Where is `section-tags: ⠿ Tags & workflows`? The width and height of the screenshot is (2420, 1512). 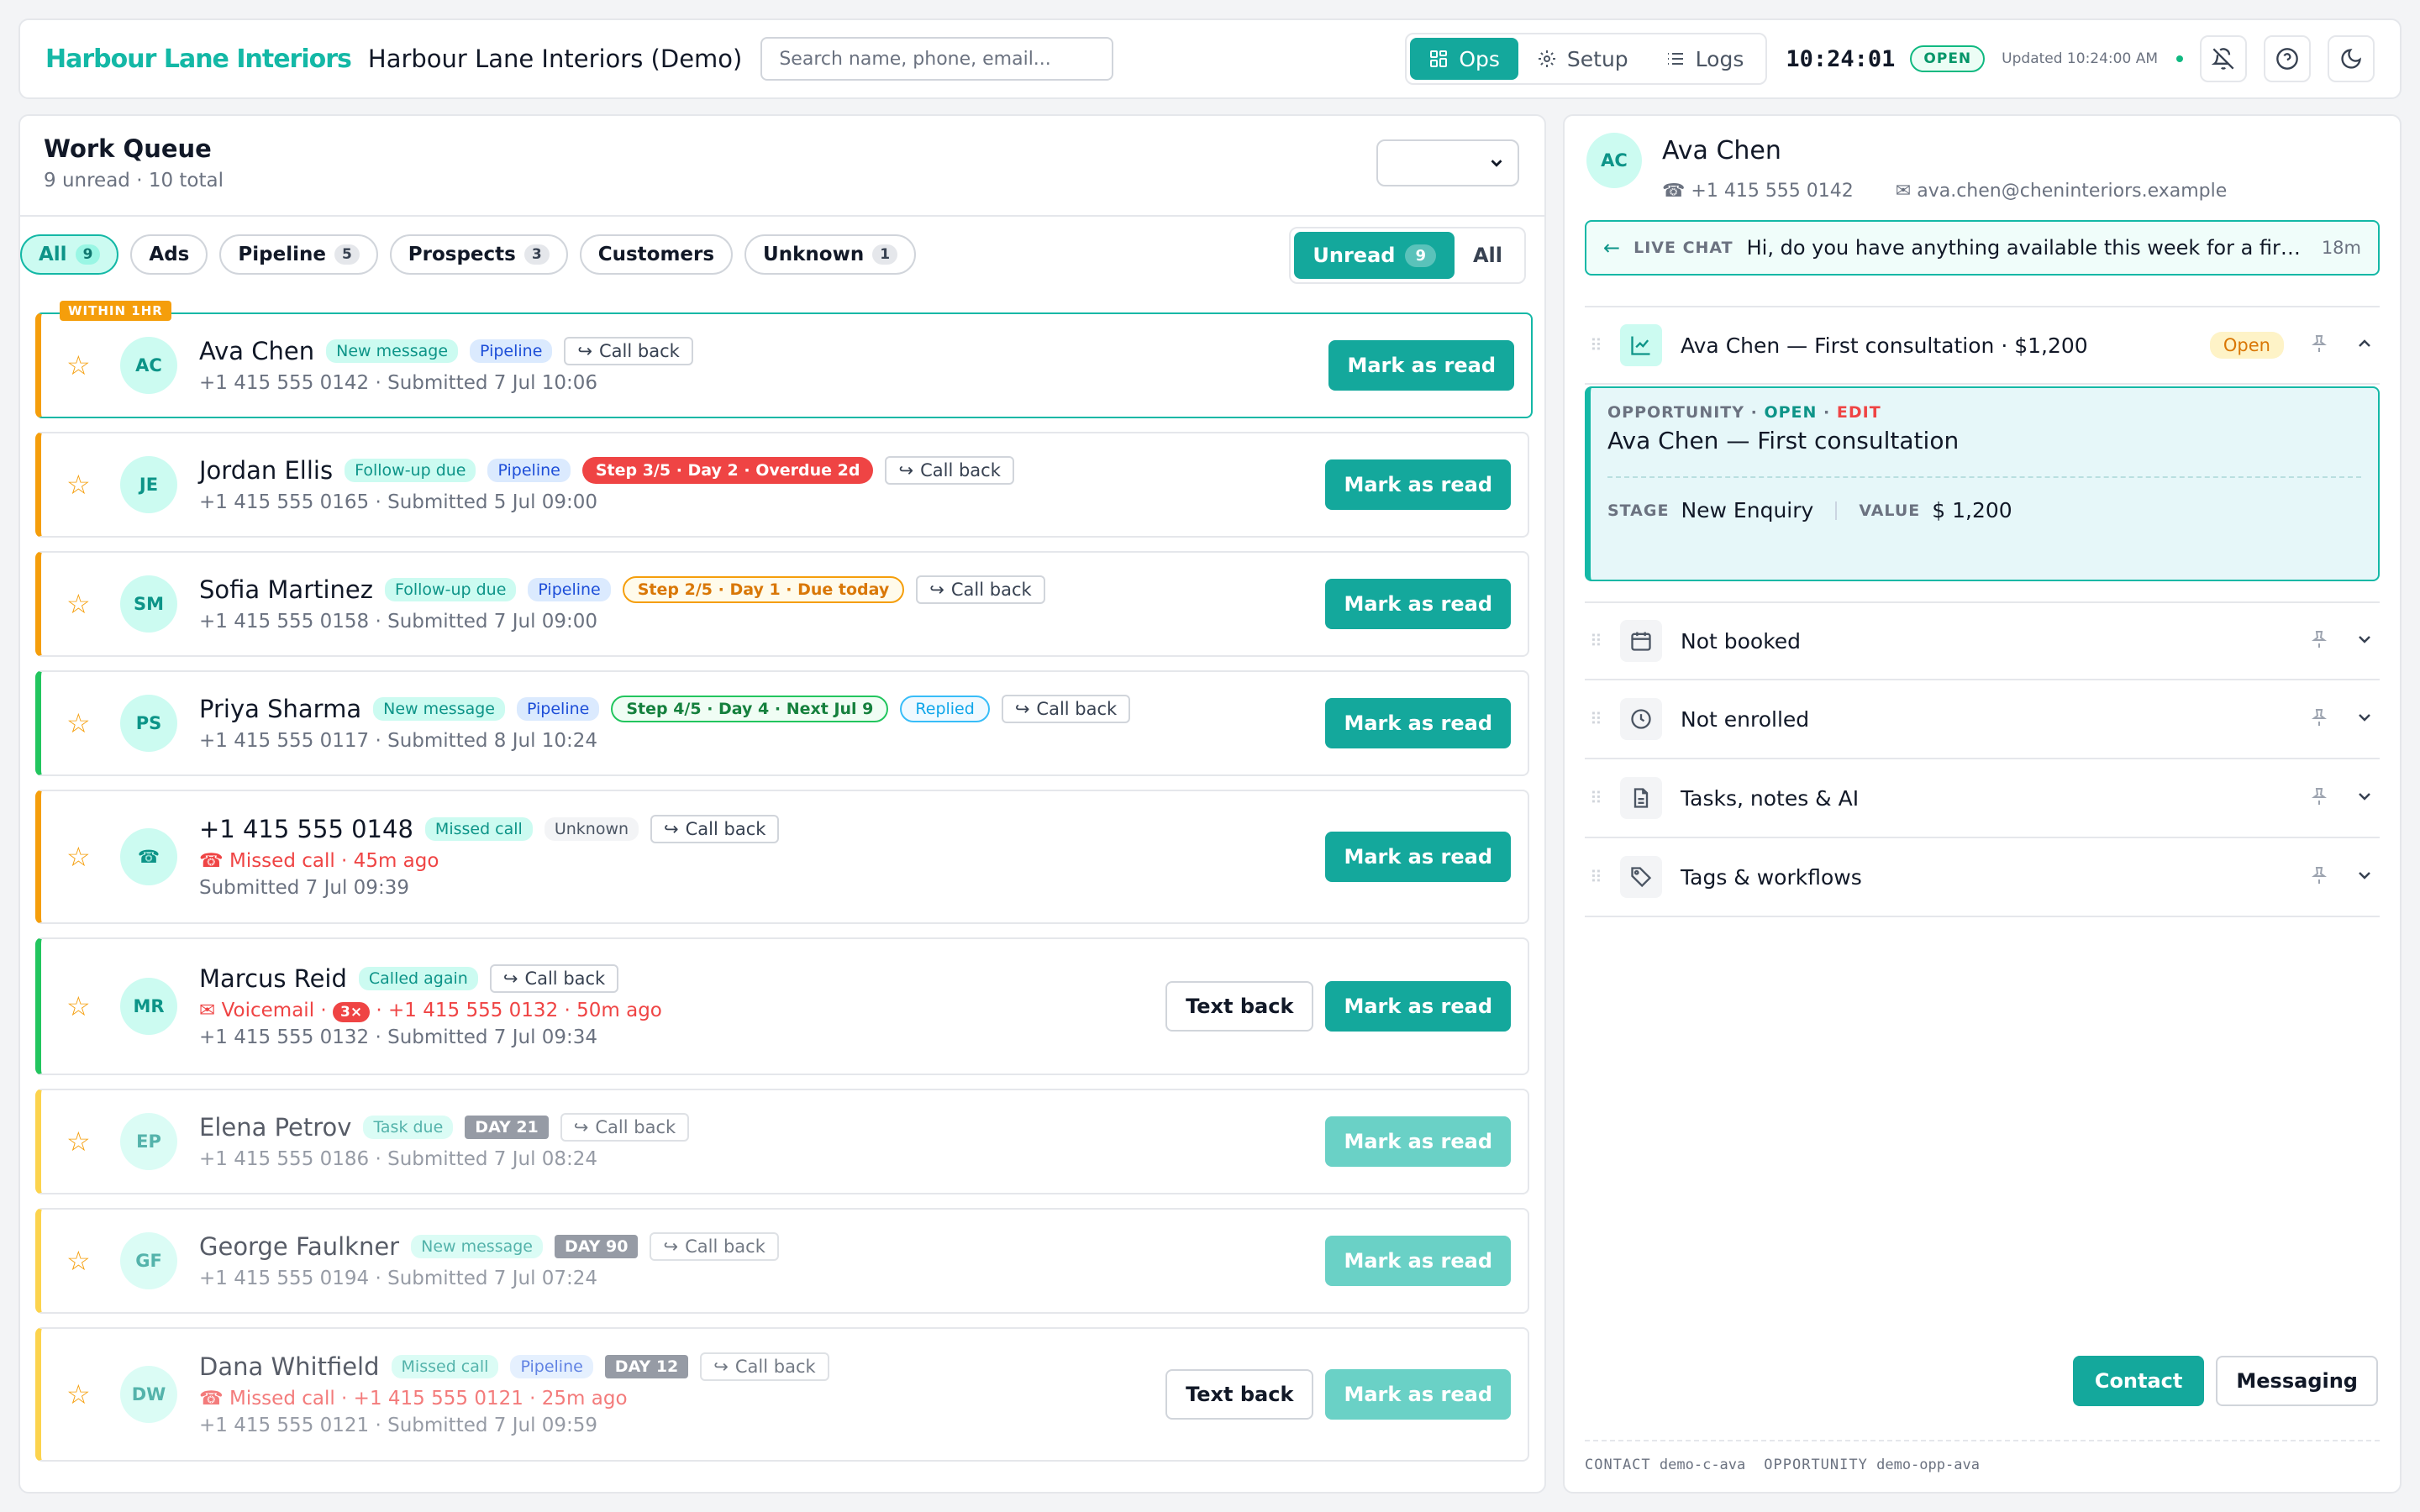 section-tags: ⠿ Tags & workflows is located at coordinates (1983, 877).